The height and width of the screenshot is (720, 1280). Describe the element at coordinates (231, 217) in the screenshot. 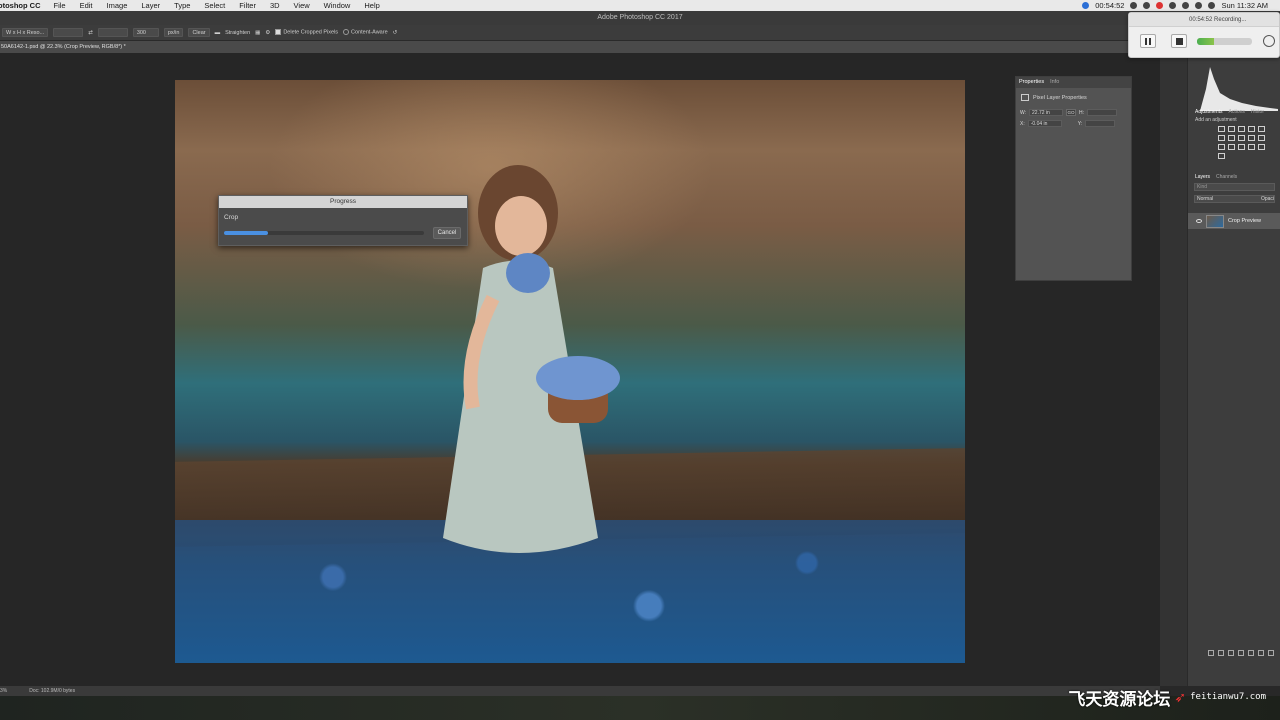

I see `progress-label: Crop` at that location.